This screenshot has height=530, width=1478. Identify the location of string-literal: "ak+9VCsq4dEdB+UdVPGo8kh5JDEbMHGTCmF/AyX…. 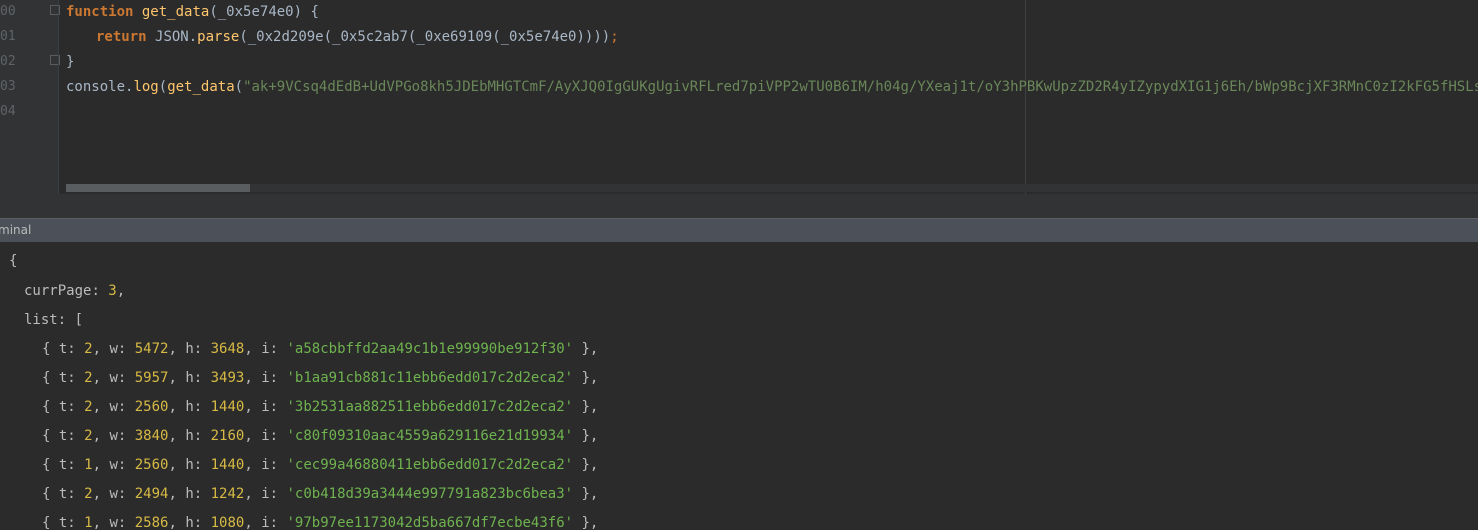
(860, 87).